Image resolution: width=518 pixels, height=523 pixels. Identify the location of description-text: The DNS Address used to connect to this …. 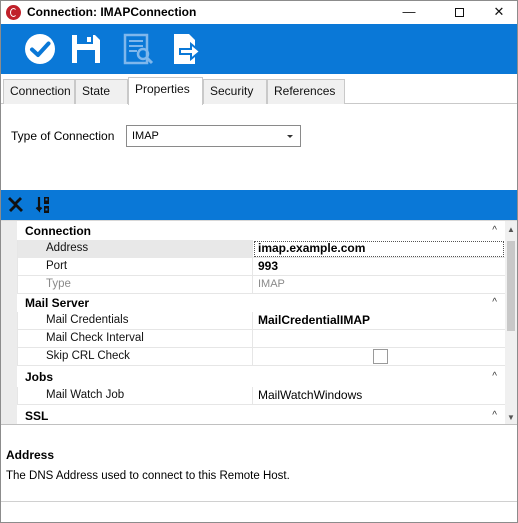
(148, 476).